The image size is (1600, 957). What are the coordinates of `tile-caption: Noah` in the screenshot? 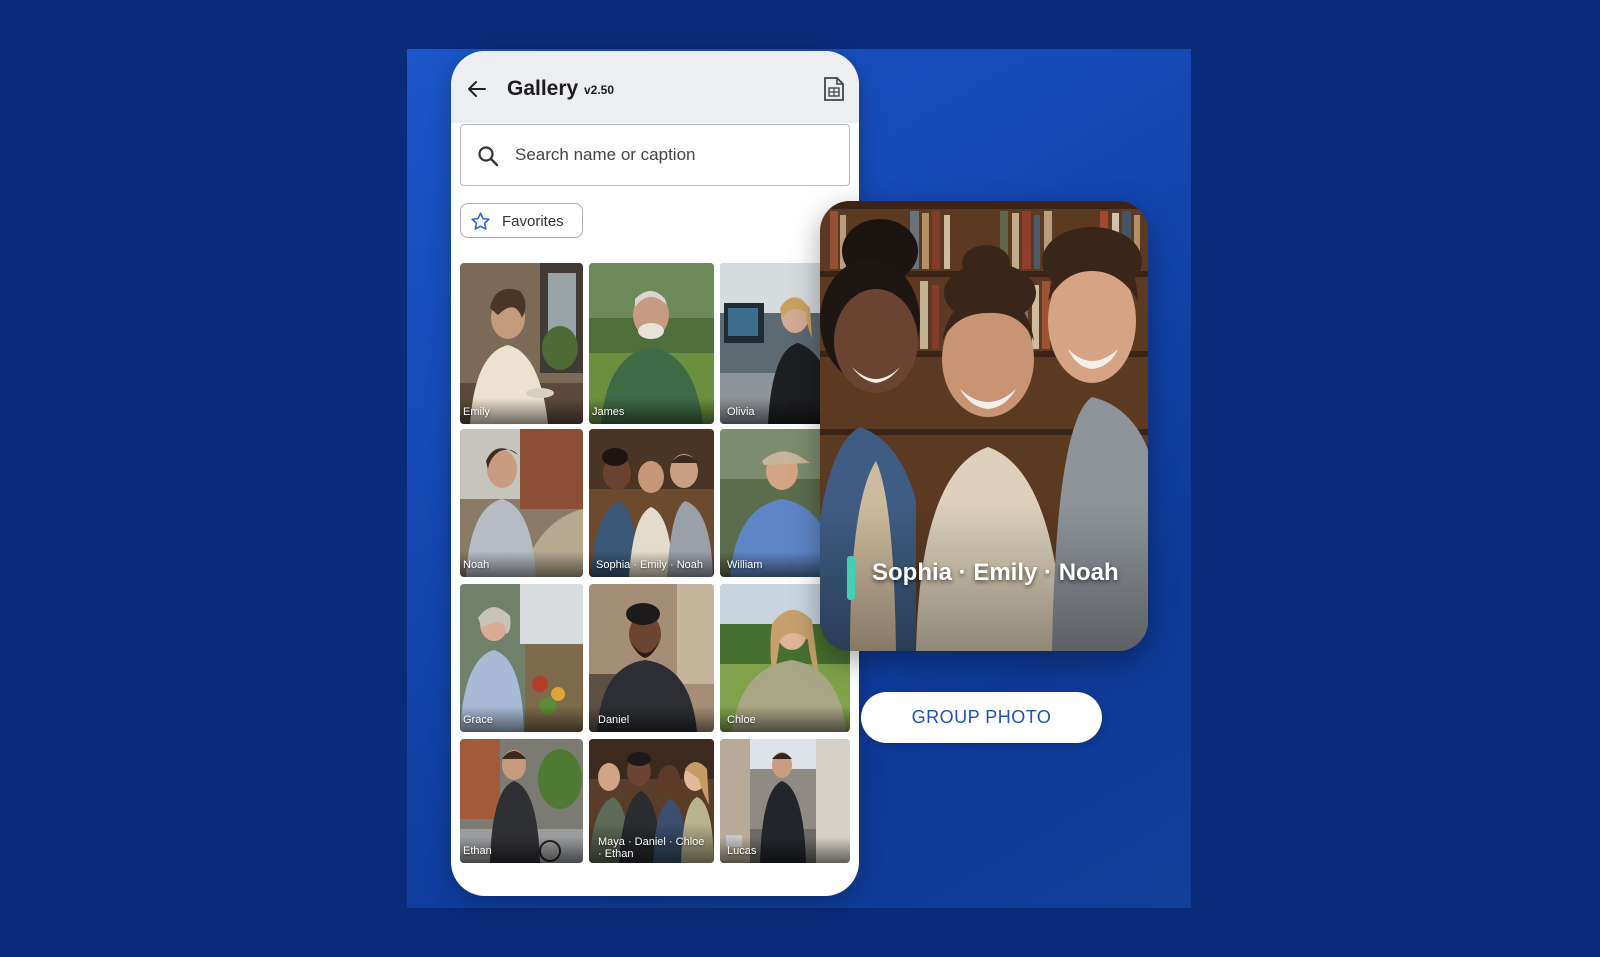 It's located at (476, 565).